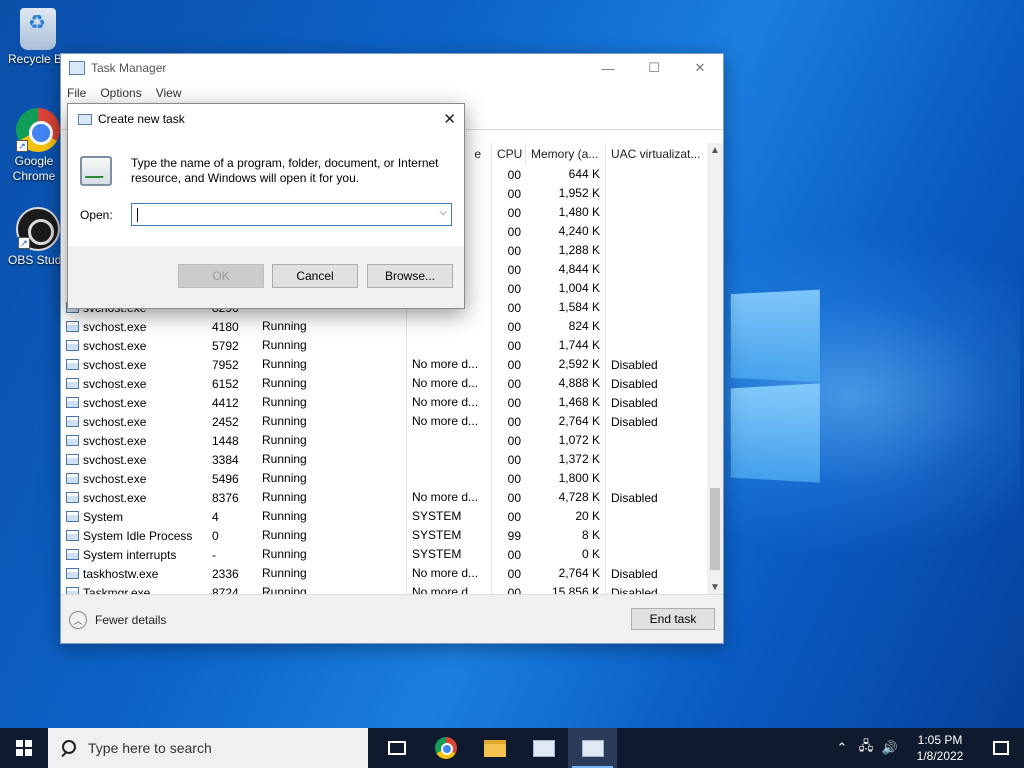 This screenshot has width=1024, height=768. Describe the element at coordinates (509, 154) in the screenshot. I see `column-header-cpu: CPU` at that location.